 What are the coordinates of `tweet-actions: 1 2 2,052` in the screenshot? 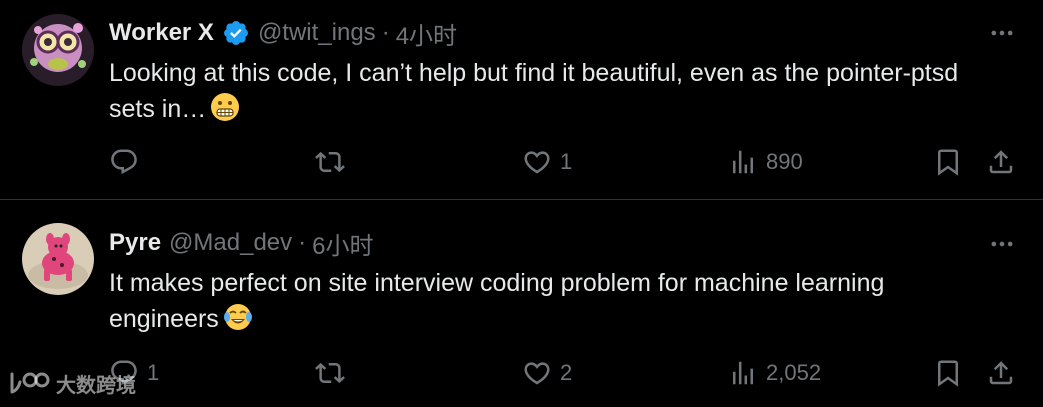 It's located at (521, 373).